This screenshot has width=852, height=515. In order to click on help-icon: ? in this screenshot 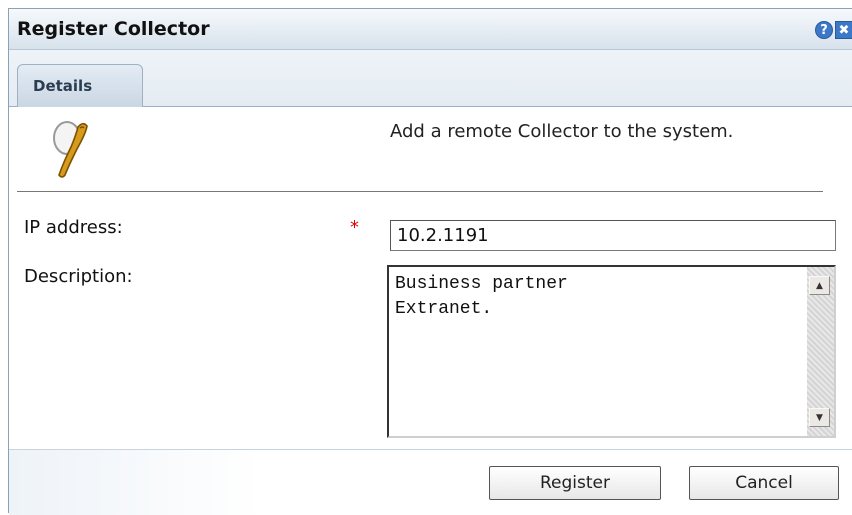, I will do `click(824, 30)`.